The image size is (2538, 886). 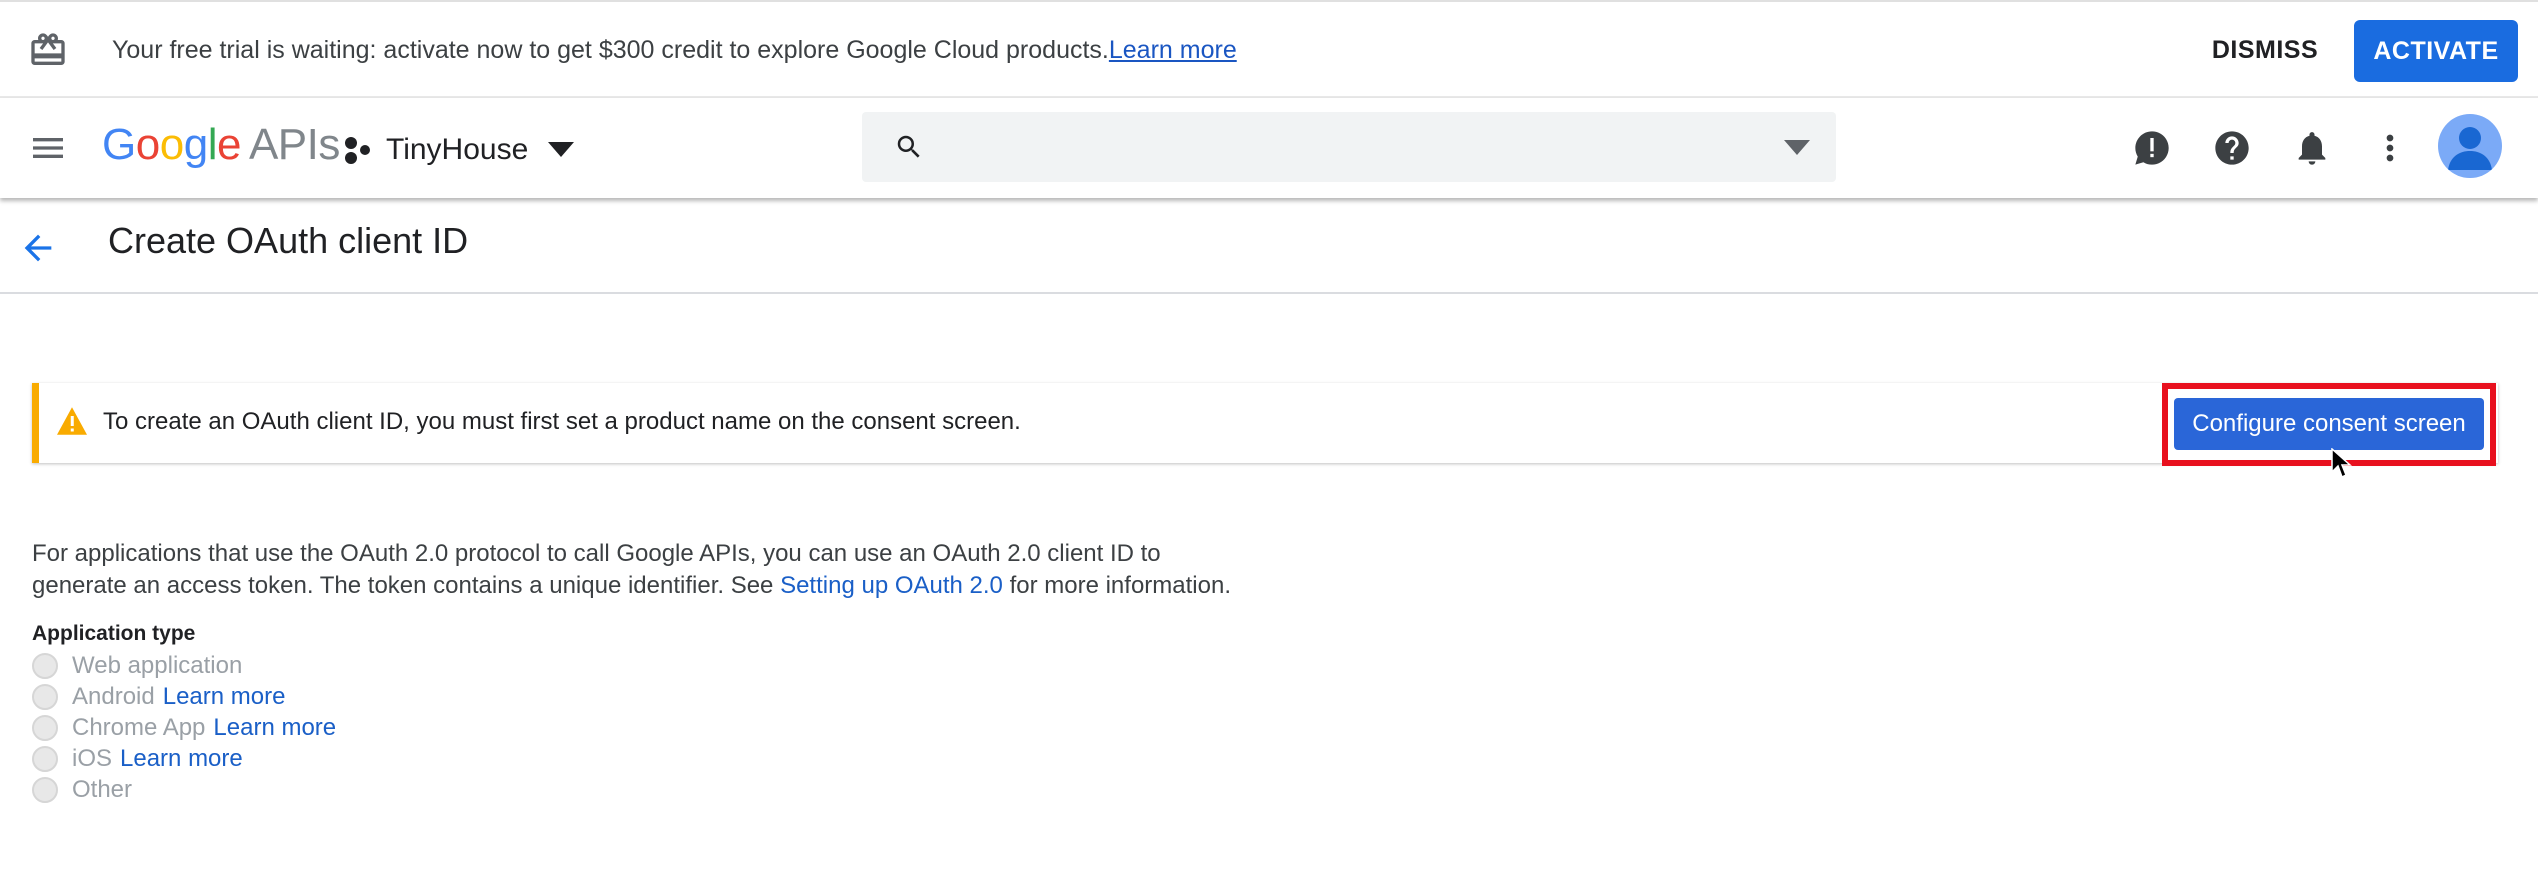 I want to click on logo-letter: g, so click(x=195, y=144).